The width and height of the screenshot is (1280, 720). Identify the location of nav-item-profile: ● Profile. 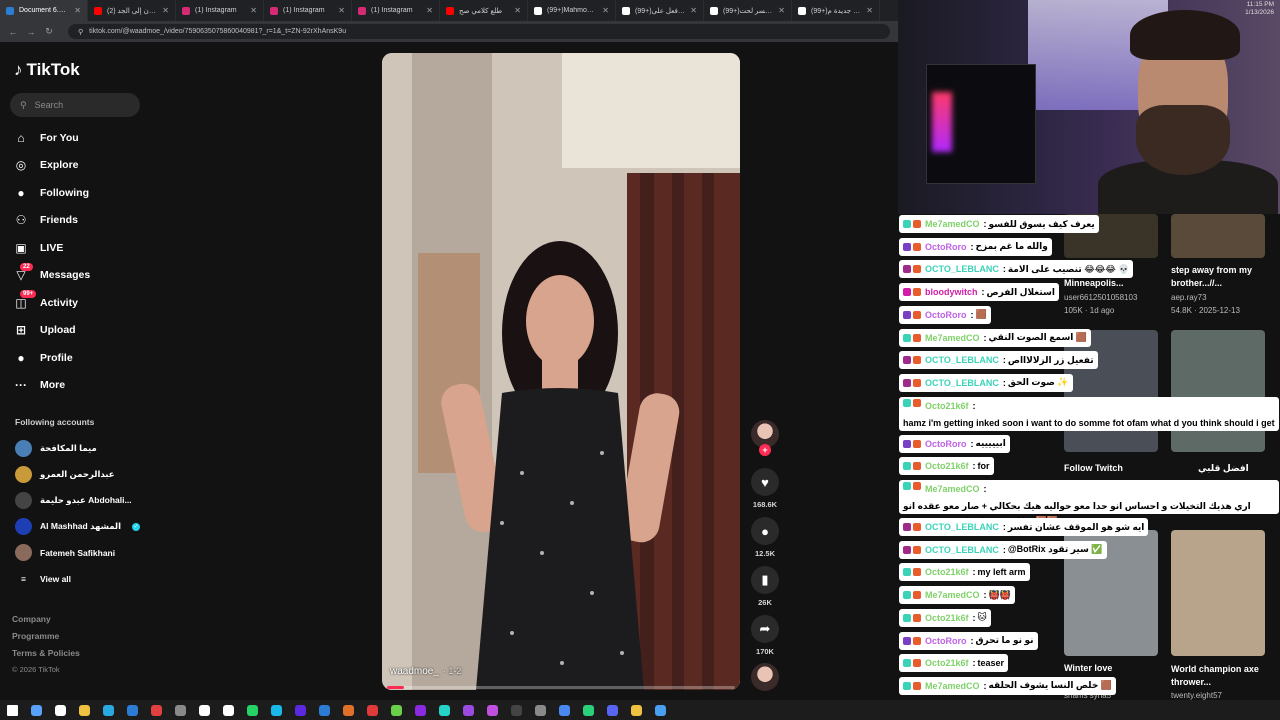
(80, 358).